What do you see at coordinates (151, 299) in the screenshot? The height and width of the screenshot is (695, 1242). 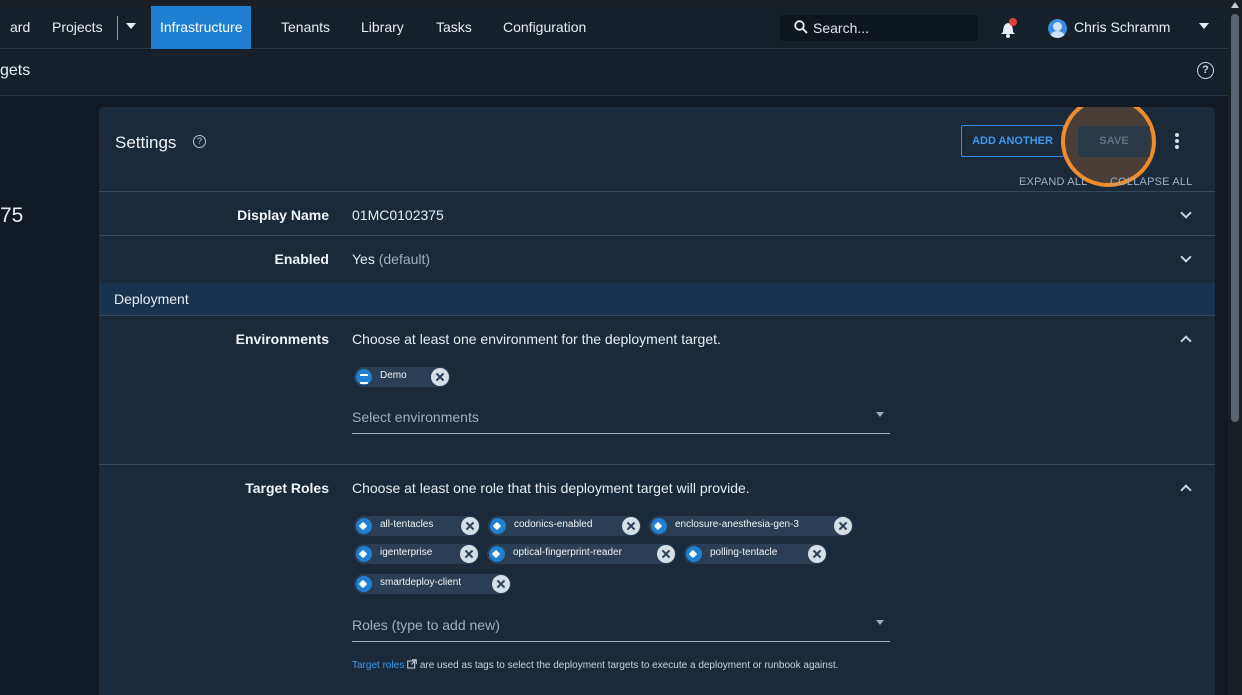 I see `deployment-section-title: Deployment` at bounding box center [151, 299].